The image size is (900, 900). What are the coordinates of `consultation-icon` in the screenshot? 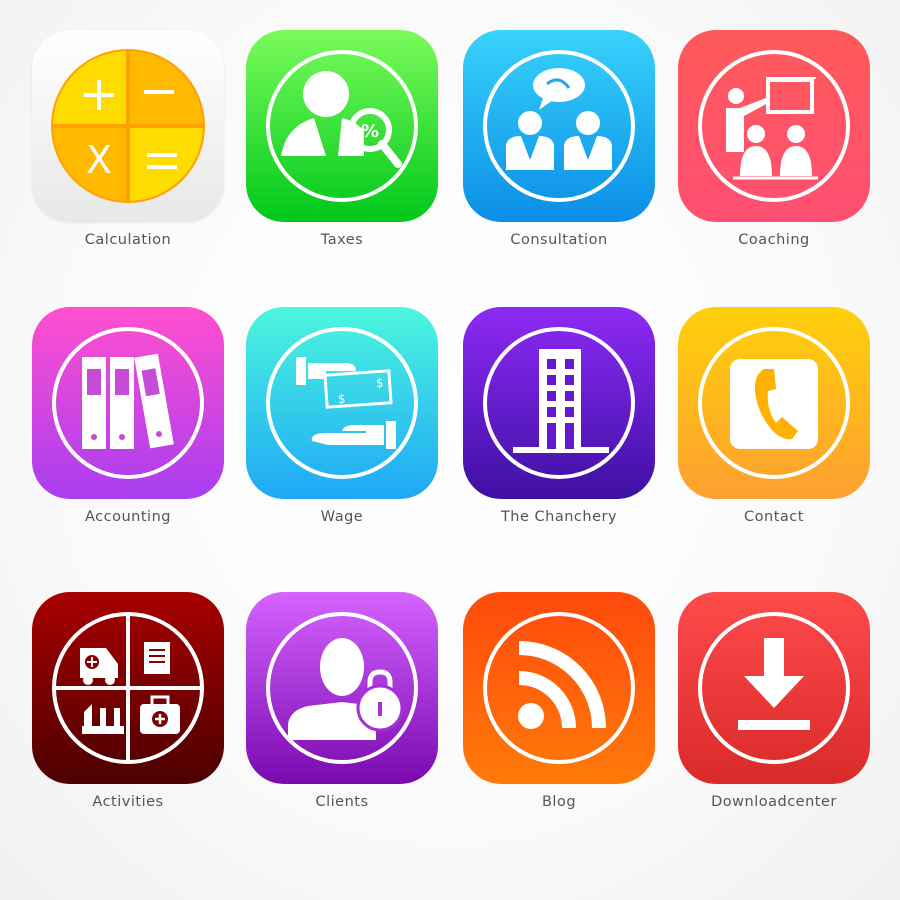 It's located at (559, 126).